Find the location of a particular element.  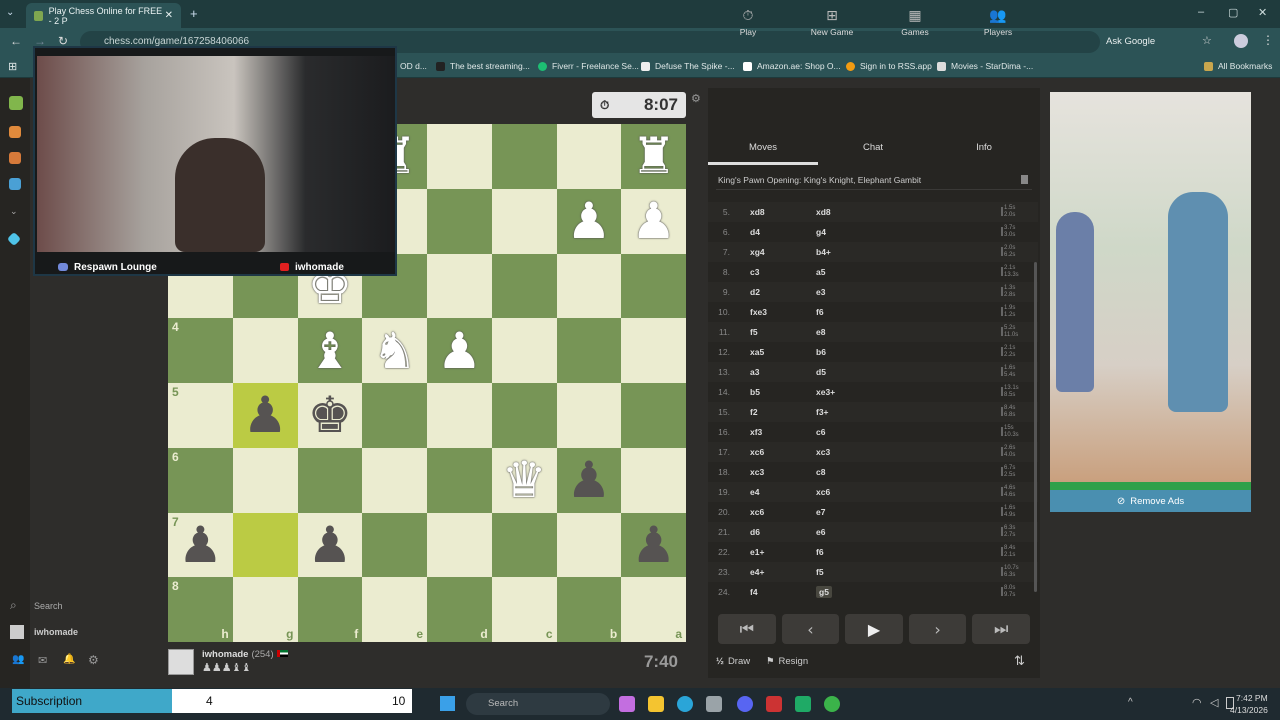

white-move: xf3 is located at coordinates (756, 432).